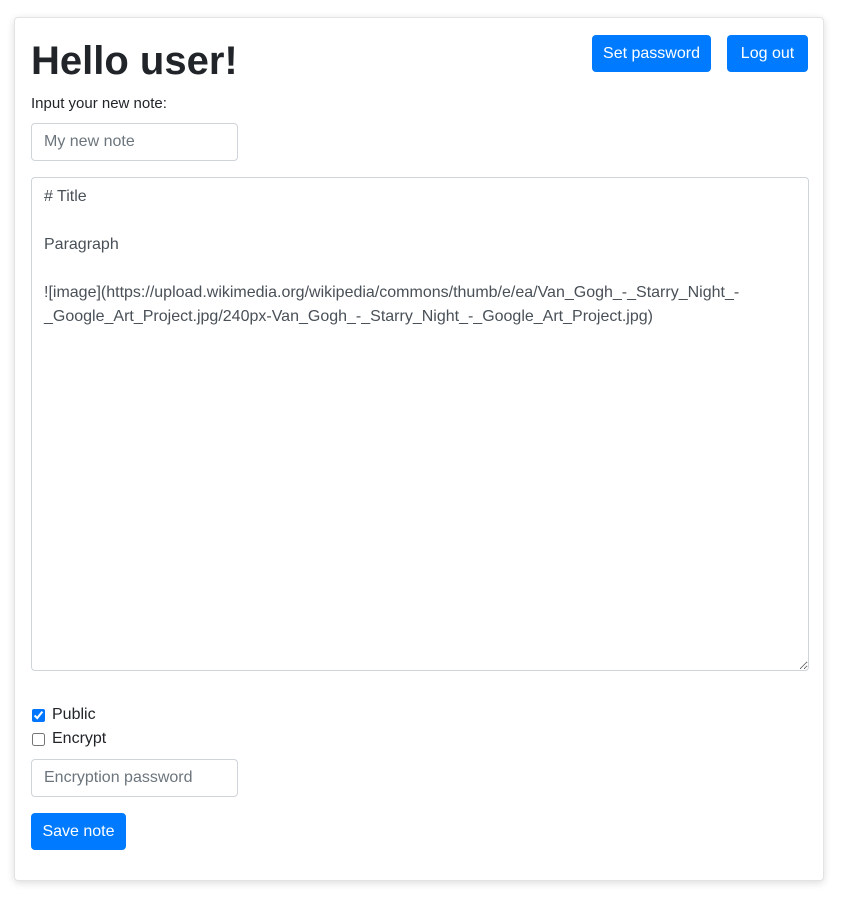  I want to click on public-checkbox-row: Public, so click(63, 715).